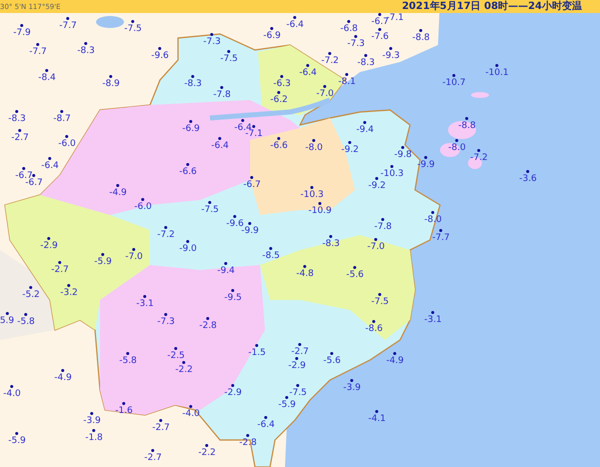 The width and height of the screenshot is (600, 467). I want to click on temperature-change-label: -8.6, so click(374, 329).